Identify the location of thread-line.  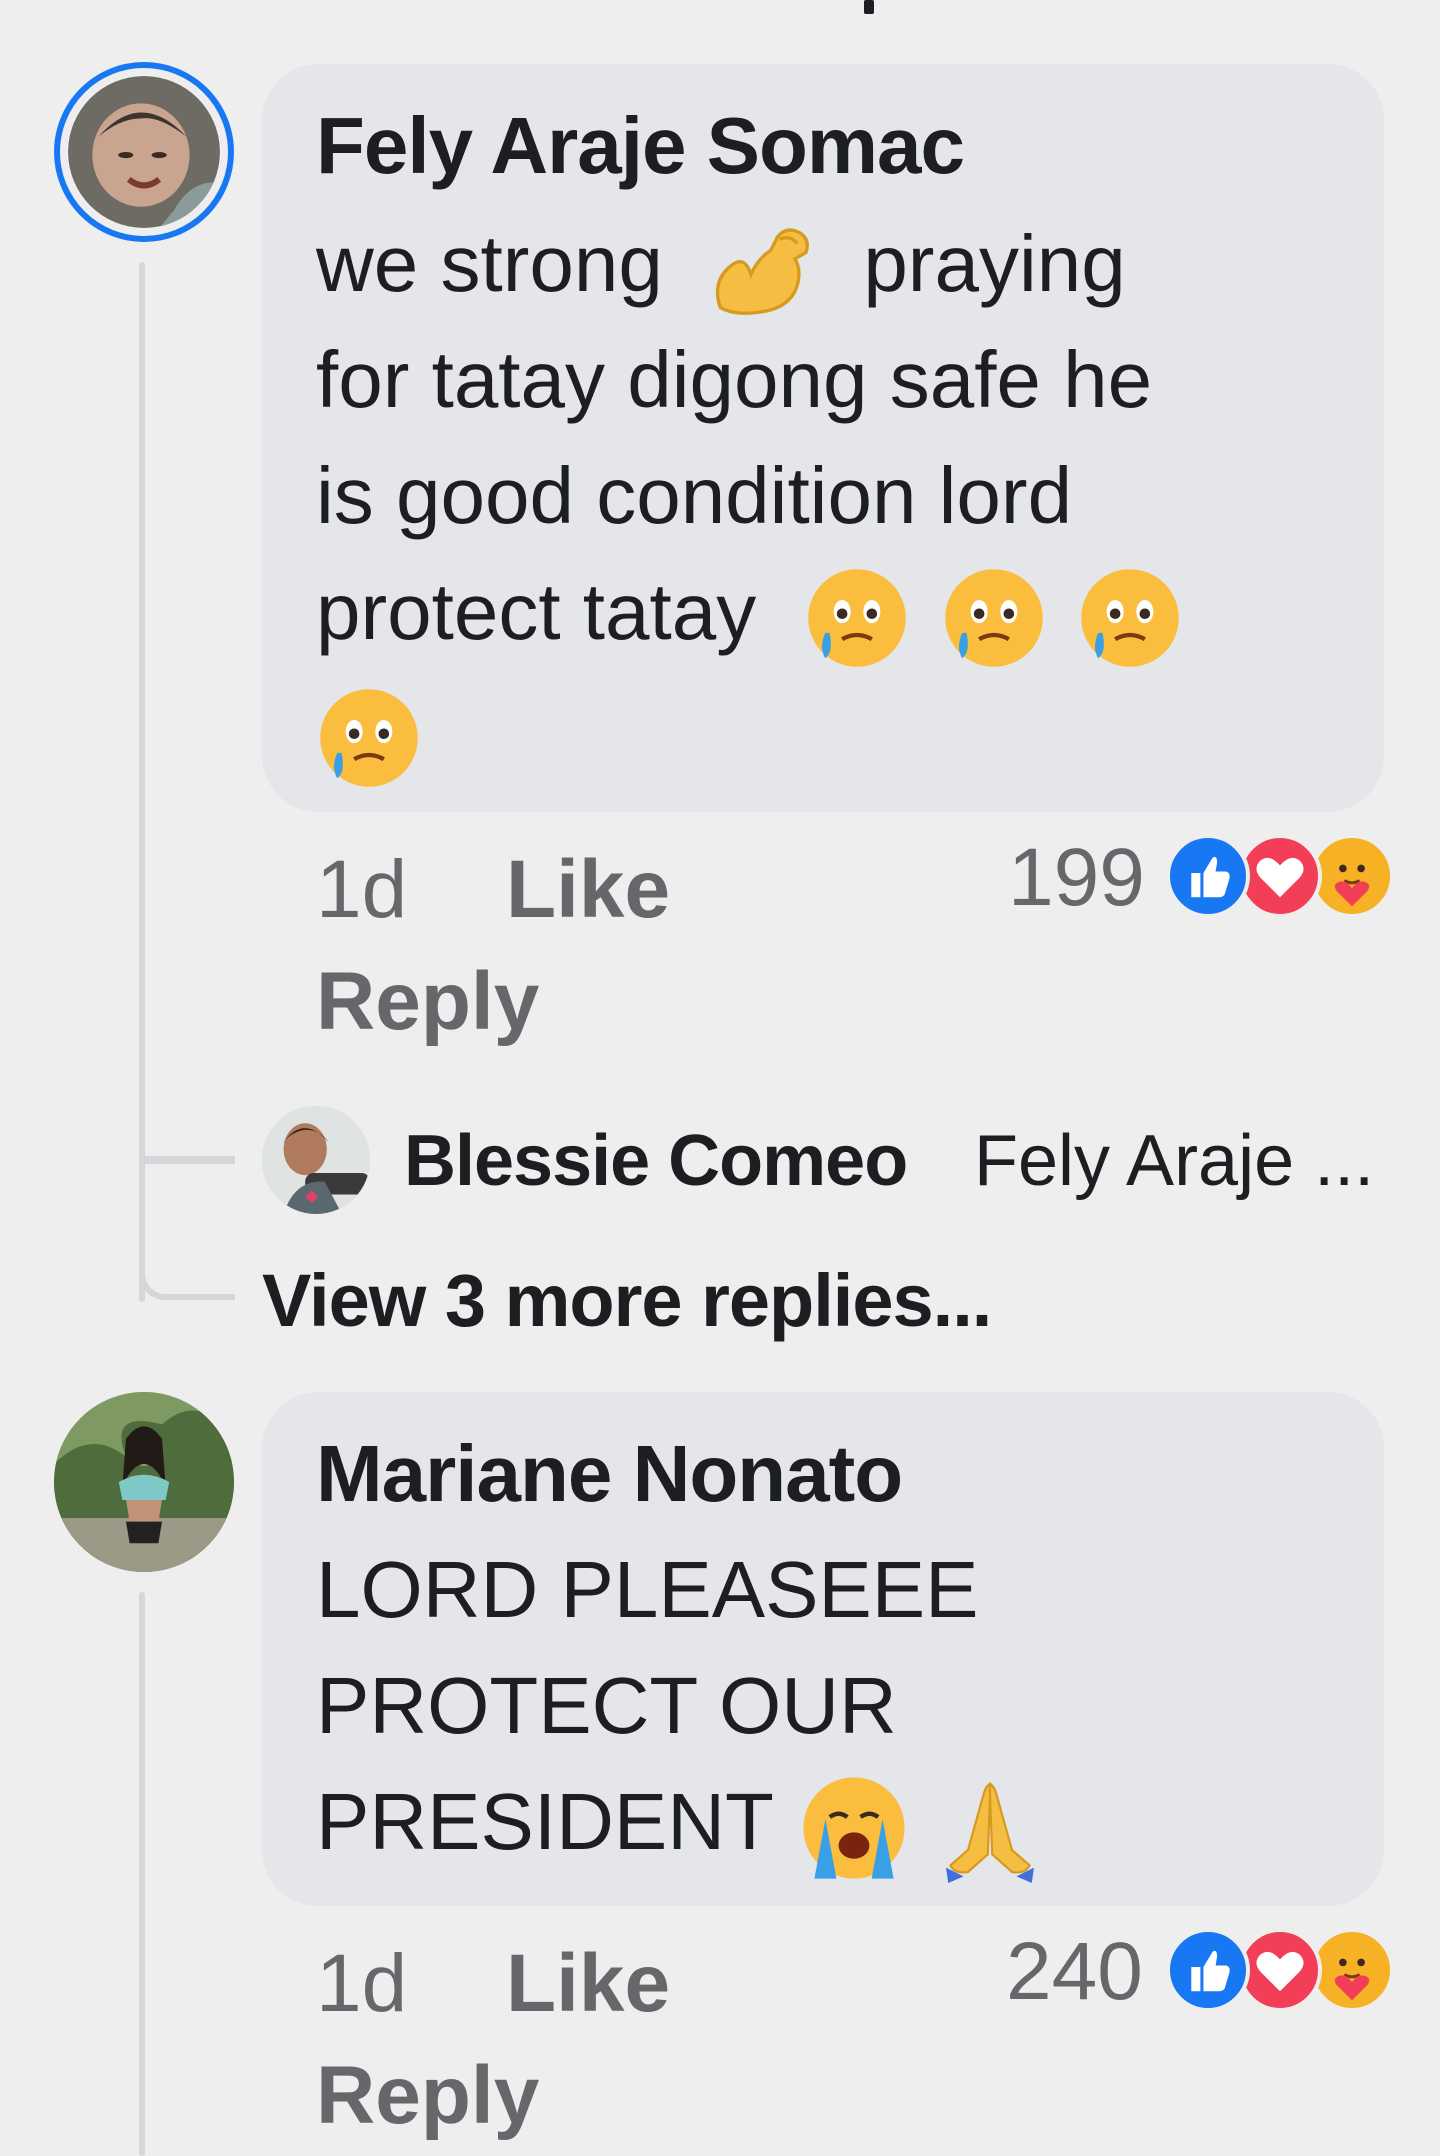
(142, 1874).